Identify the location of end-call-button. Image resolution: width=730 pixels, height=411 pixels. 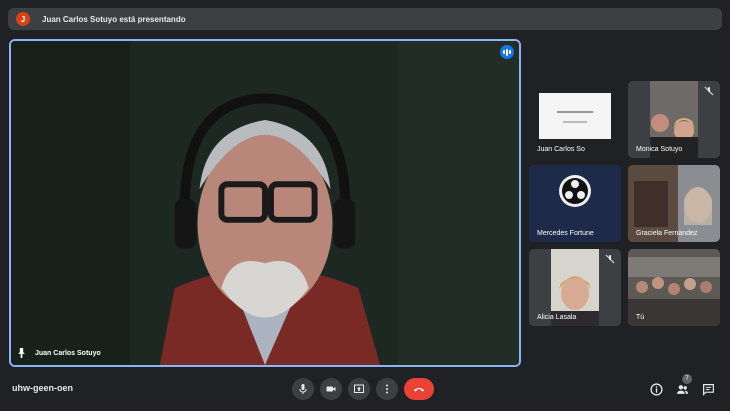
(419, 389).